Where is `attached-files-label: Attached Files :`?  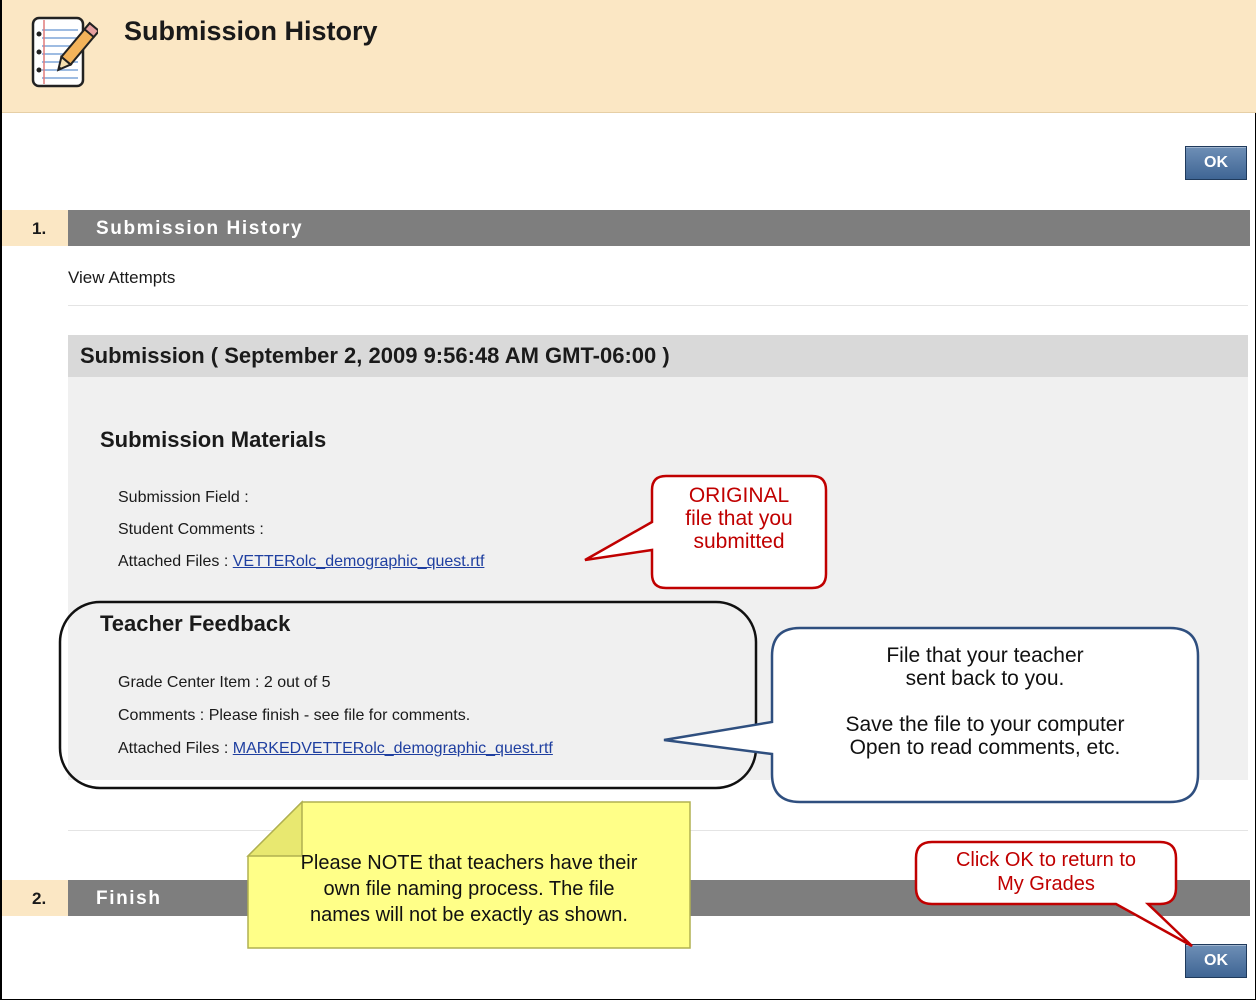 attached-files-label: Attached Files : is located at coordinates (173, 561).